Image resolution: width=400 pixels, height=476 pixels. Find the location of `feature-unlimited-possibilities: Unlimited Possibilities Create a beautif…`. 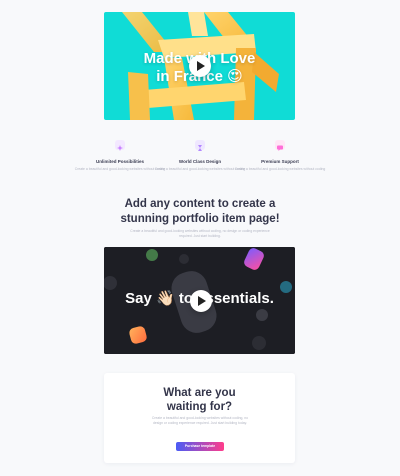

feature-unlimited-possibilities: Unlimited Possibilities Create a beautif… is located at coordinates (120, 155).